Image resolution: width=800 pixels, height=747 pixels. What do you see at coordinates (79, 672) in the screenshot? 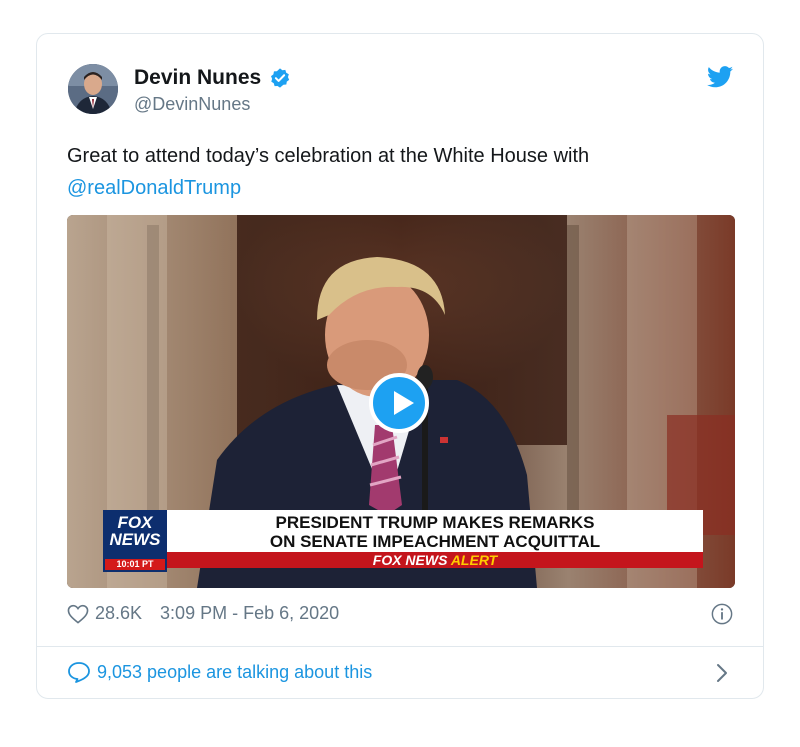
I see `comment-bubble-icon` at bounding box center [79, 672].